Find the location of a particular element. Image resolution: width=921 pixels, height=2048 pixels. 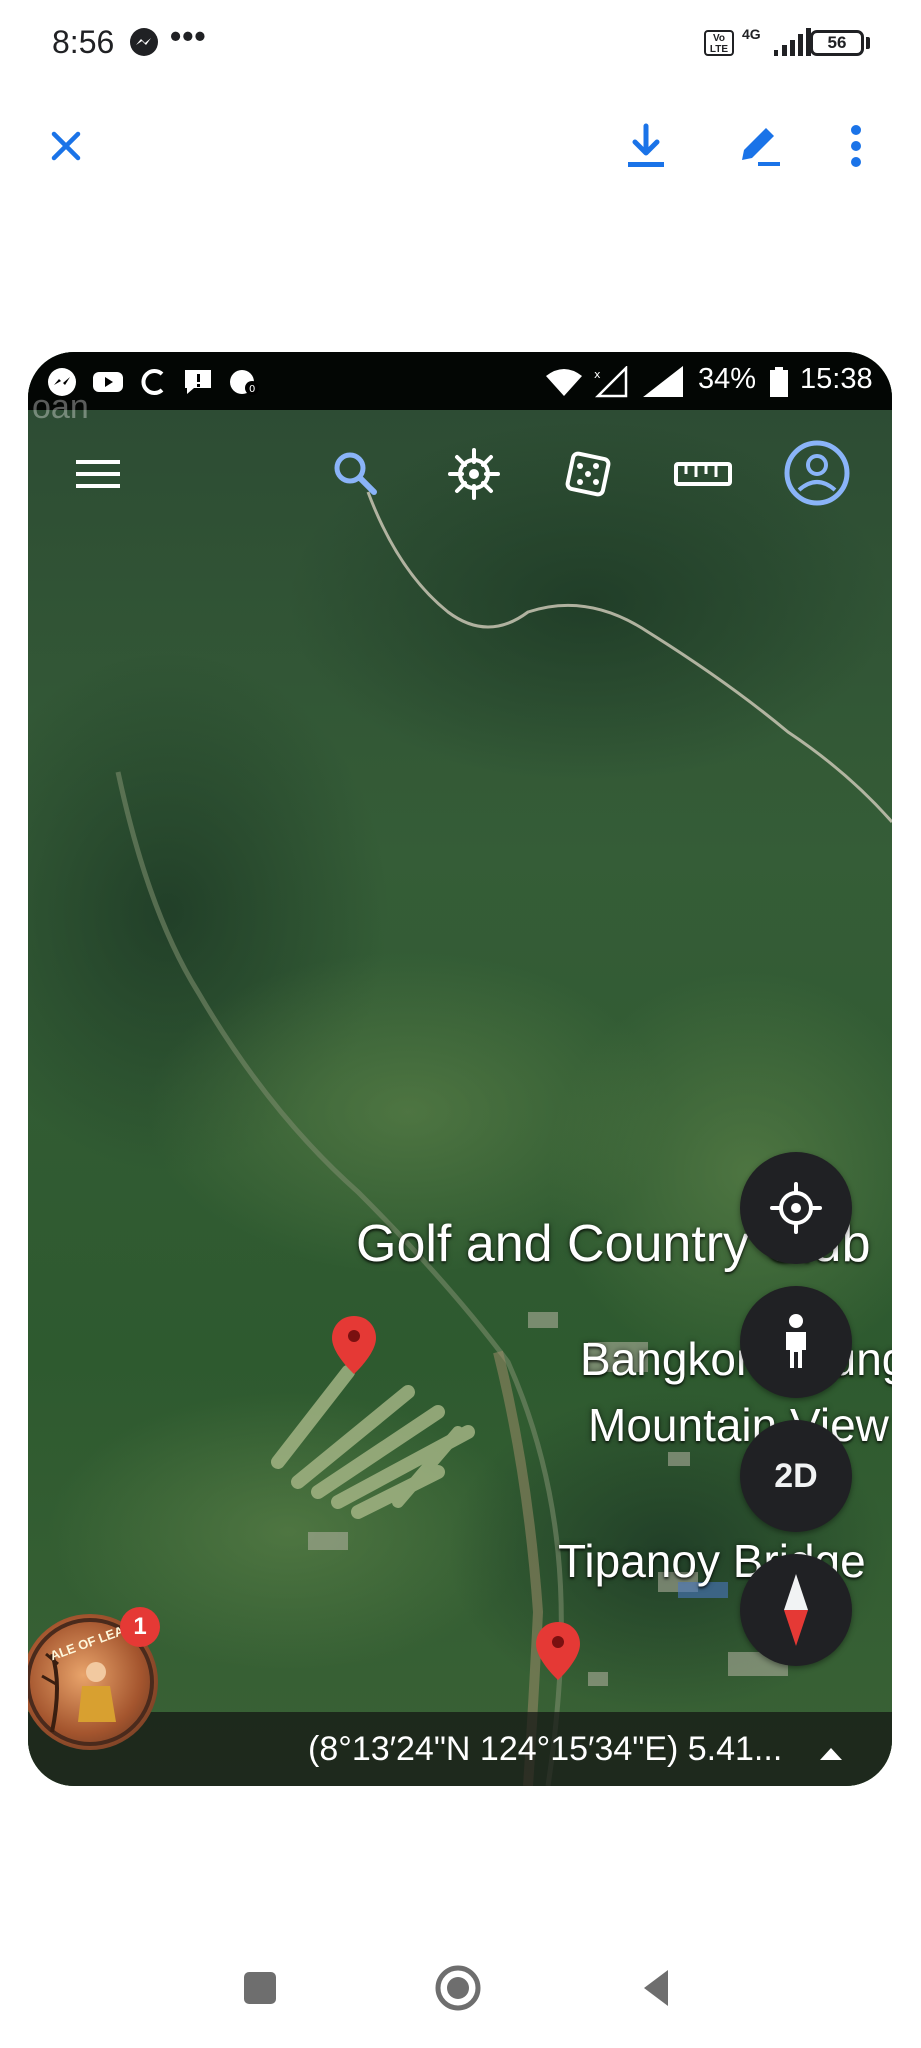

compass-icon is located at coordinates (796, 1610).